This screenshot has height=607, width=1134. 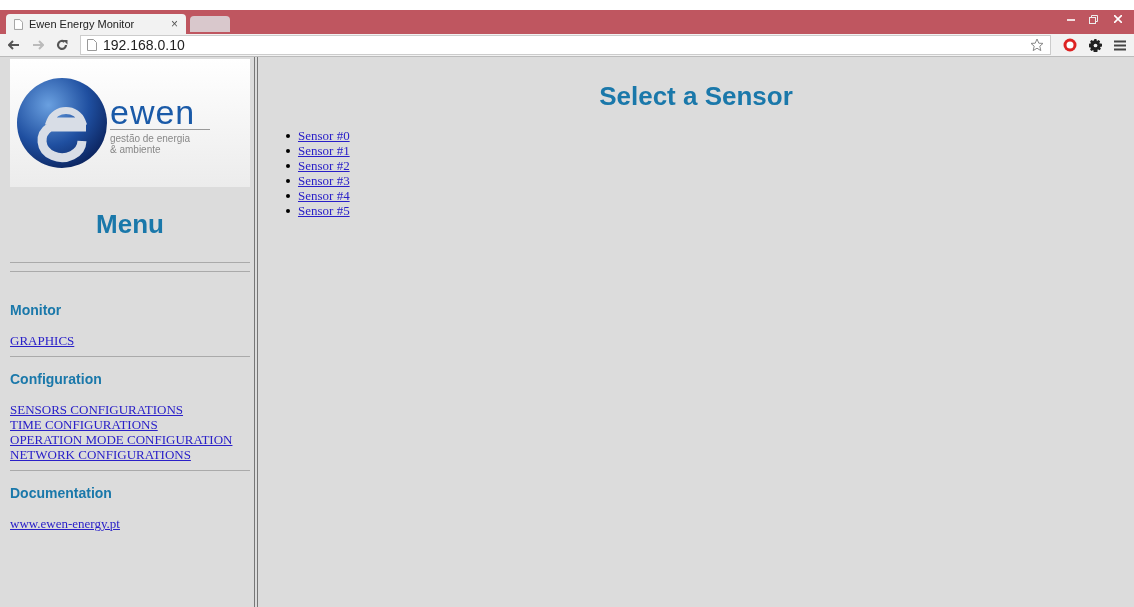 What do you see at coordinates (100, 454) in the screenshot?
I see `menu-link: NETWORK CONFIGURATIONS` at bounding box center [100, 454].